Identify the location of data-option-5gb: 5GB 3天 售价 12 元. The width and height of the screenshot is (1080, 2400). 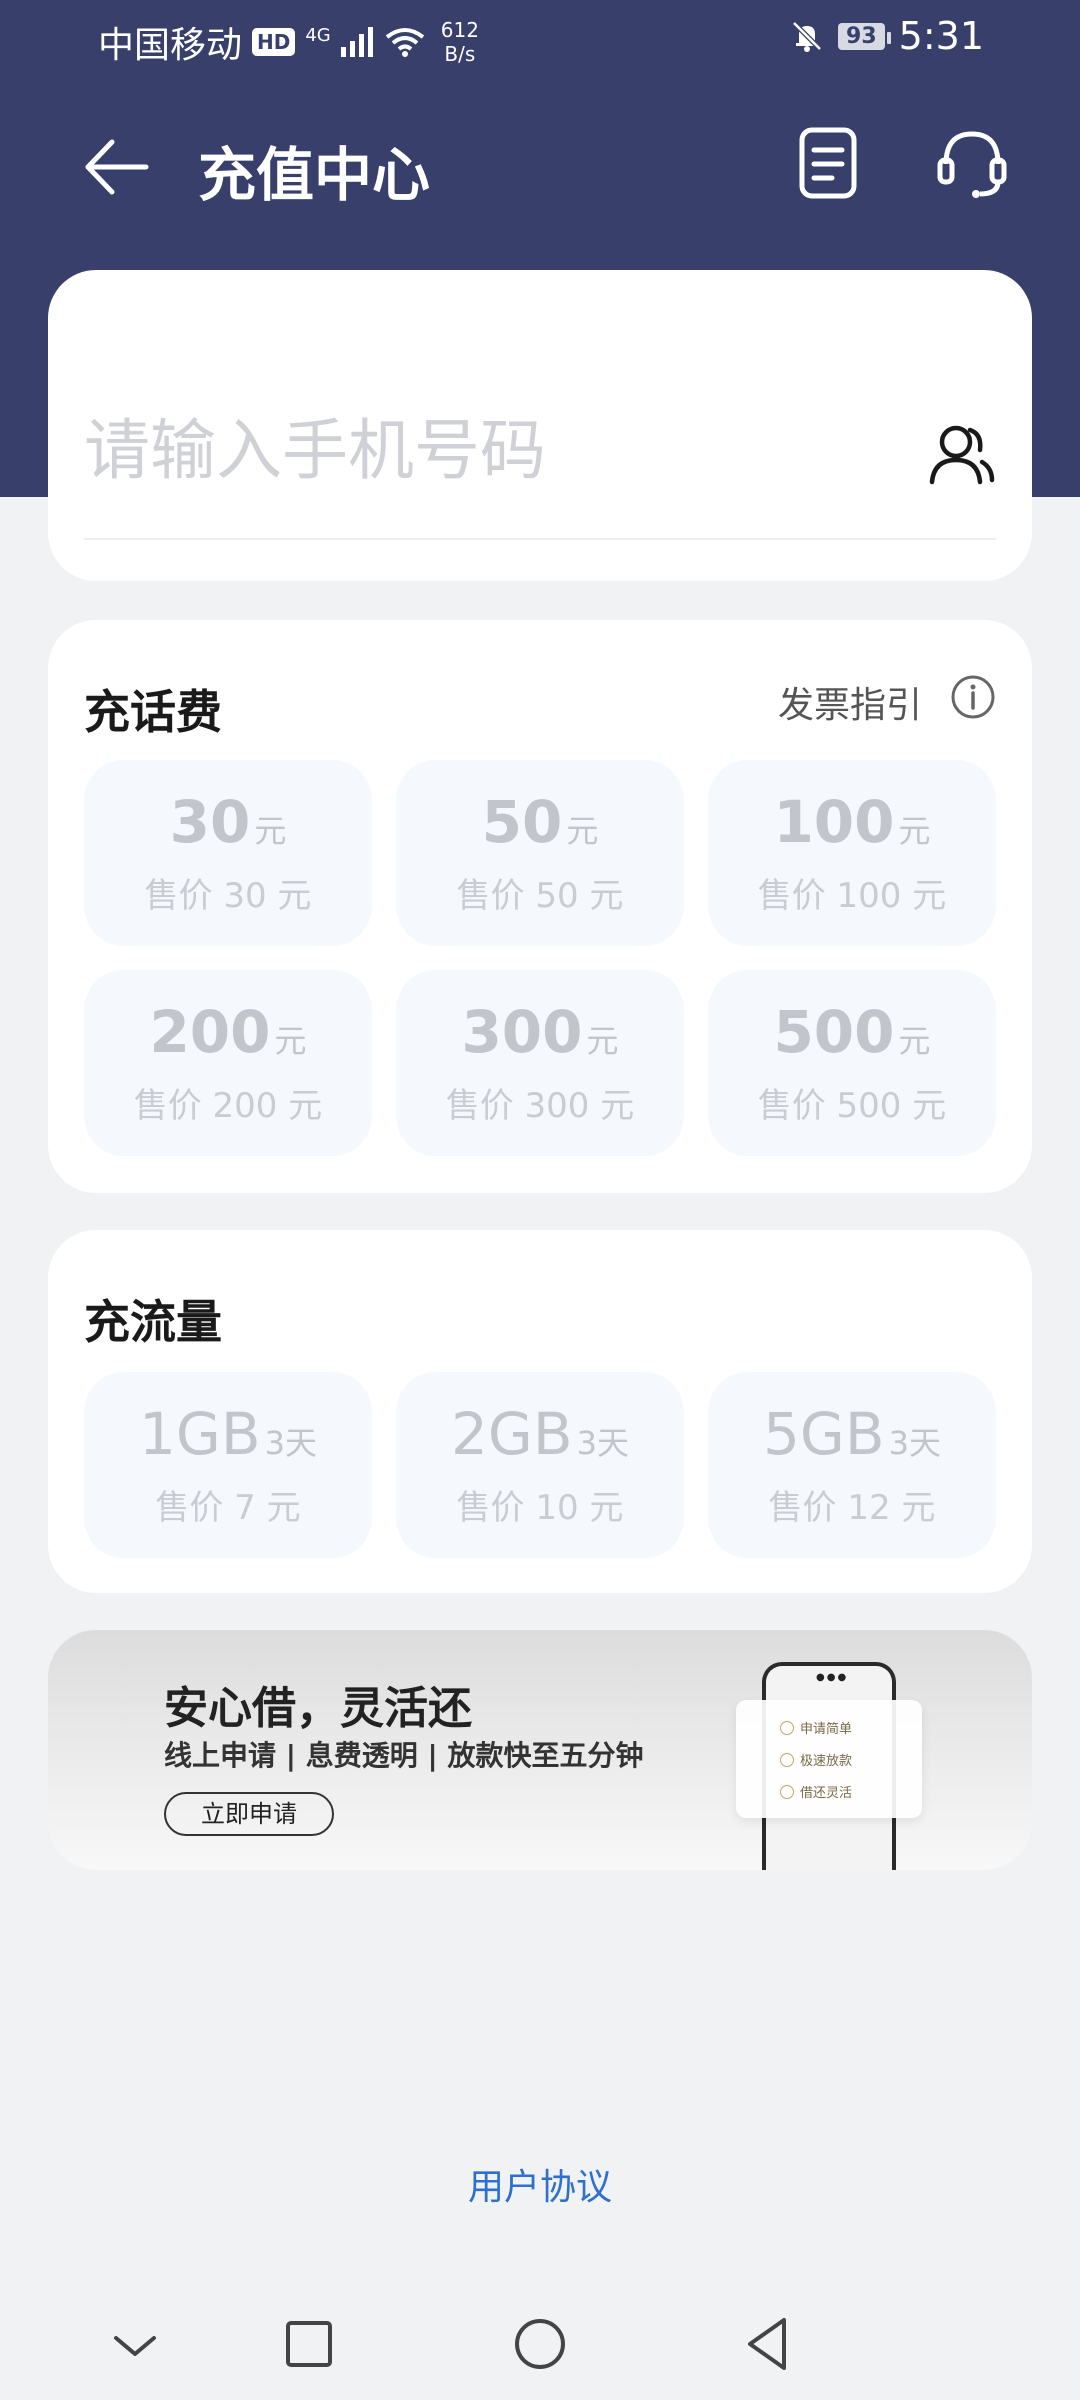
(852, 1465).